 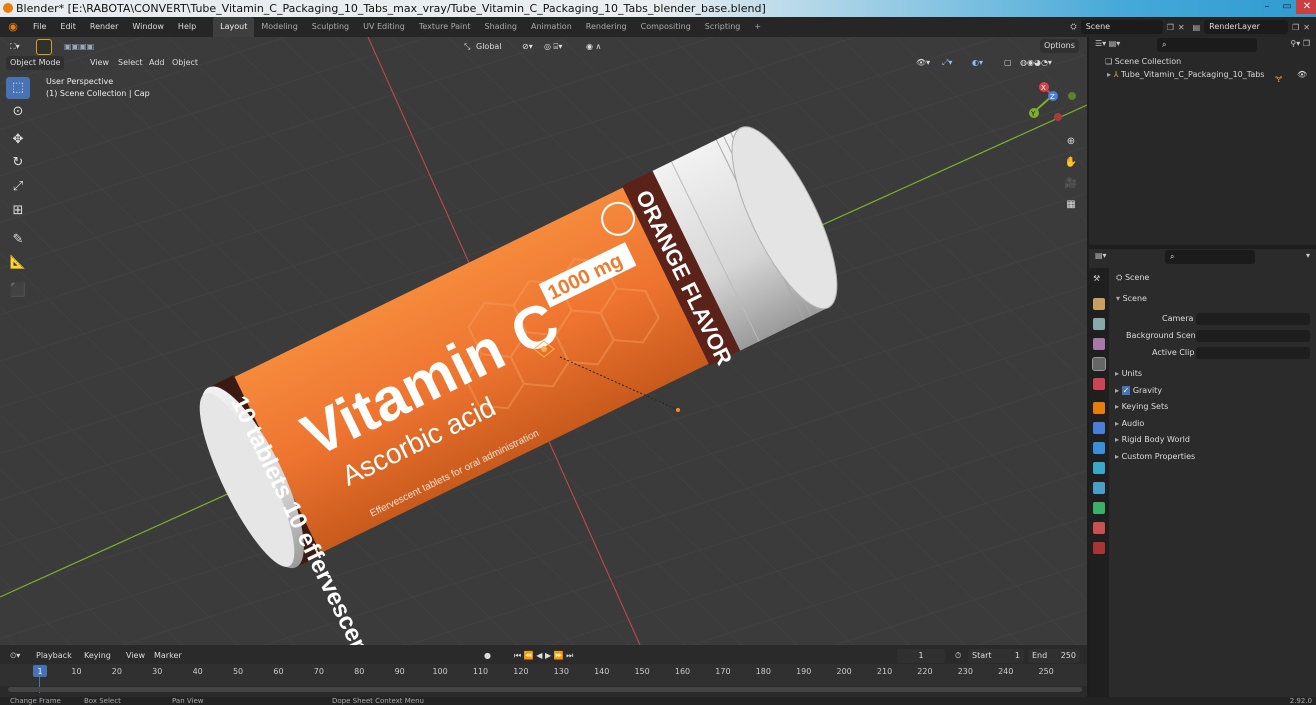 What do you see at coordinates (1099, 384) in the screenshot?
I see `world-tab-icon` at bounding box center [1099, 384].